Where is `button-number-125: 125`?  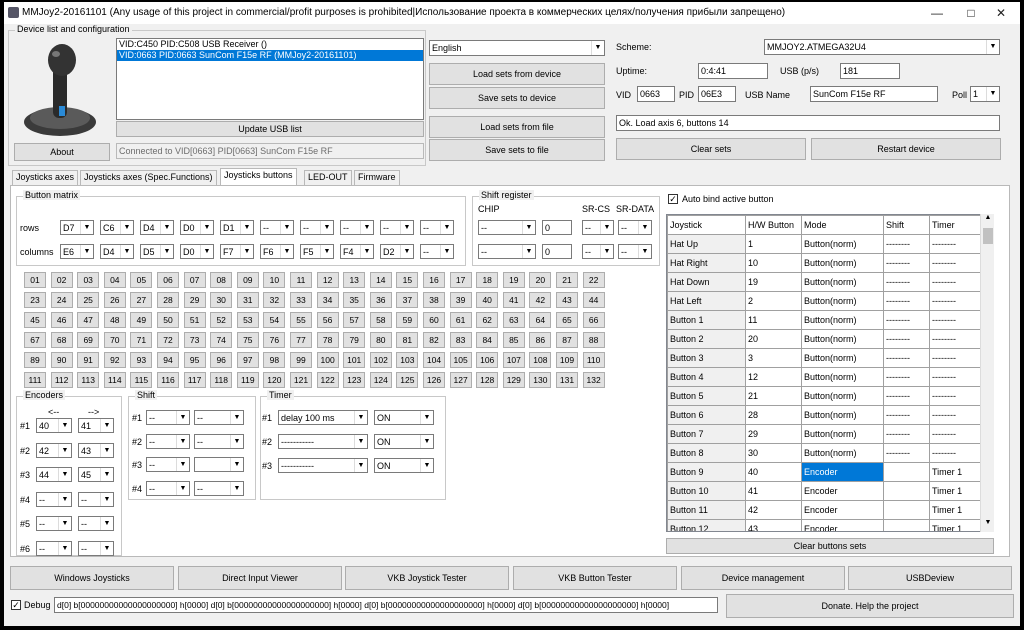 button-number-125: 125 is located at coordinates (407, 380).